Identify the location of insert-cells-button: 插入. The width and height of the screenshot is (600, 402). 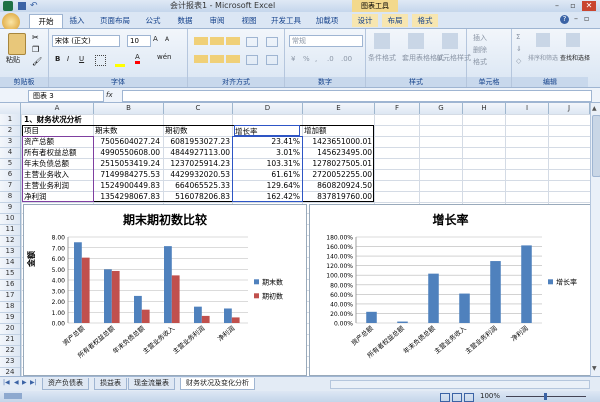
(480, 38).